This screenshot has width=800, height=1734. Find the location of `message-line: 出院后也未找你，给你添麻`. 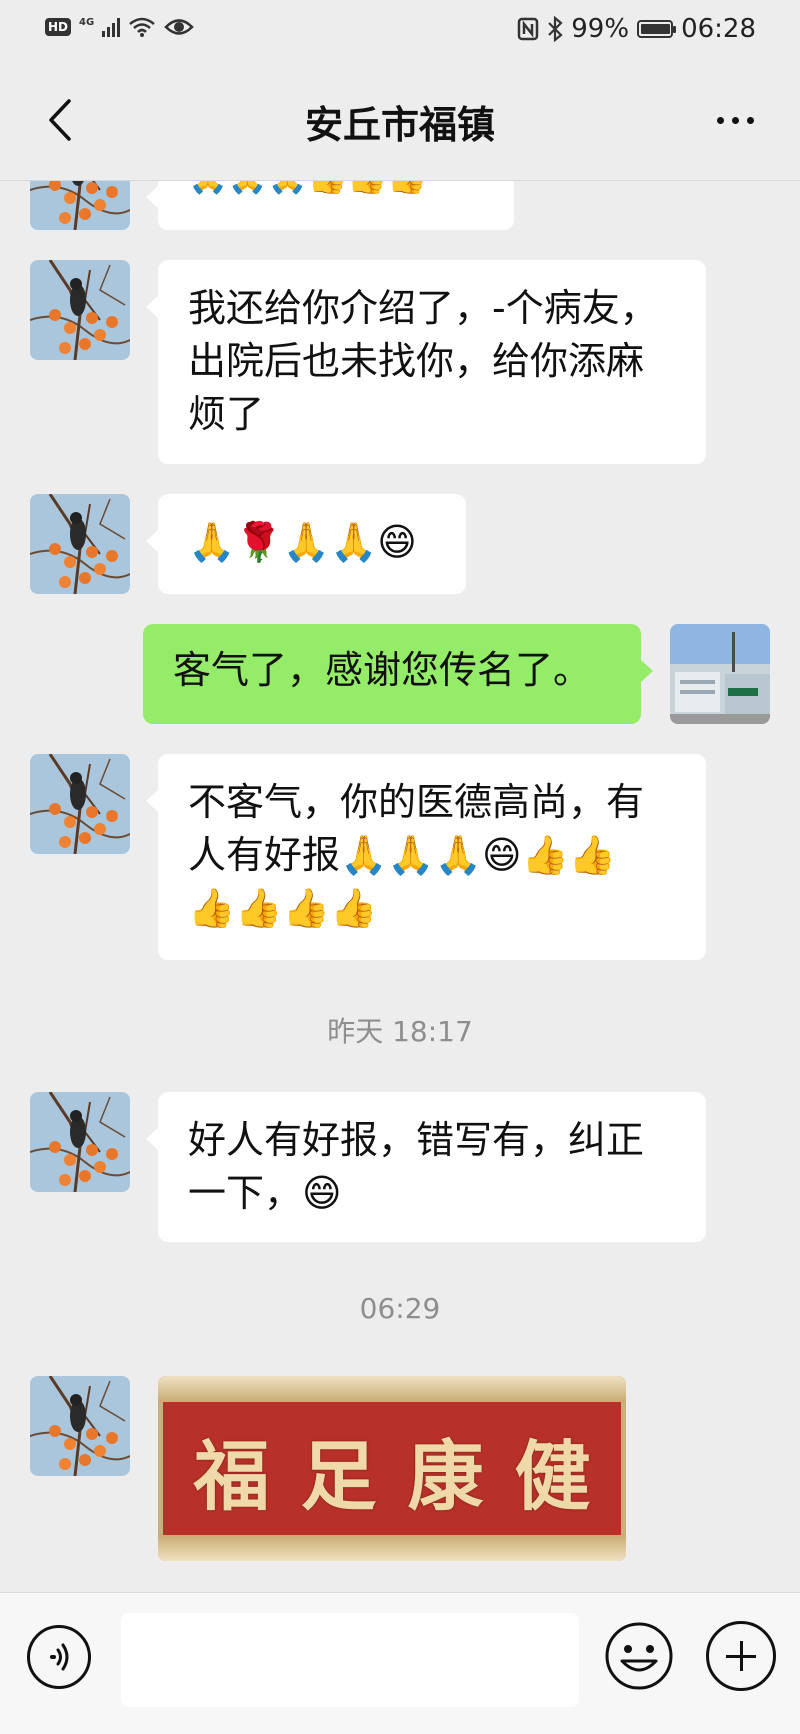

message-line: 出院后也未找你，给你添麻 is located at coordinates (416, 361).